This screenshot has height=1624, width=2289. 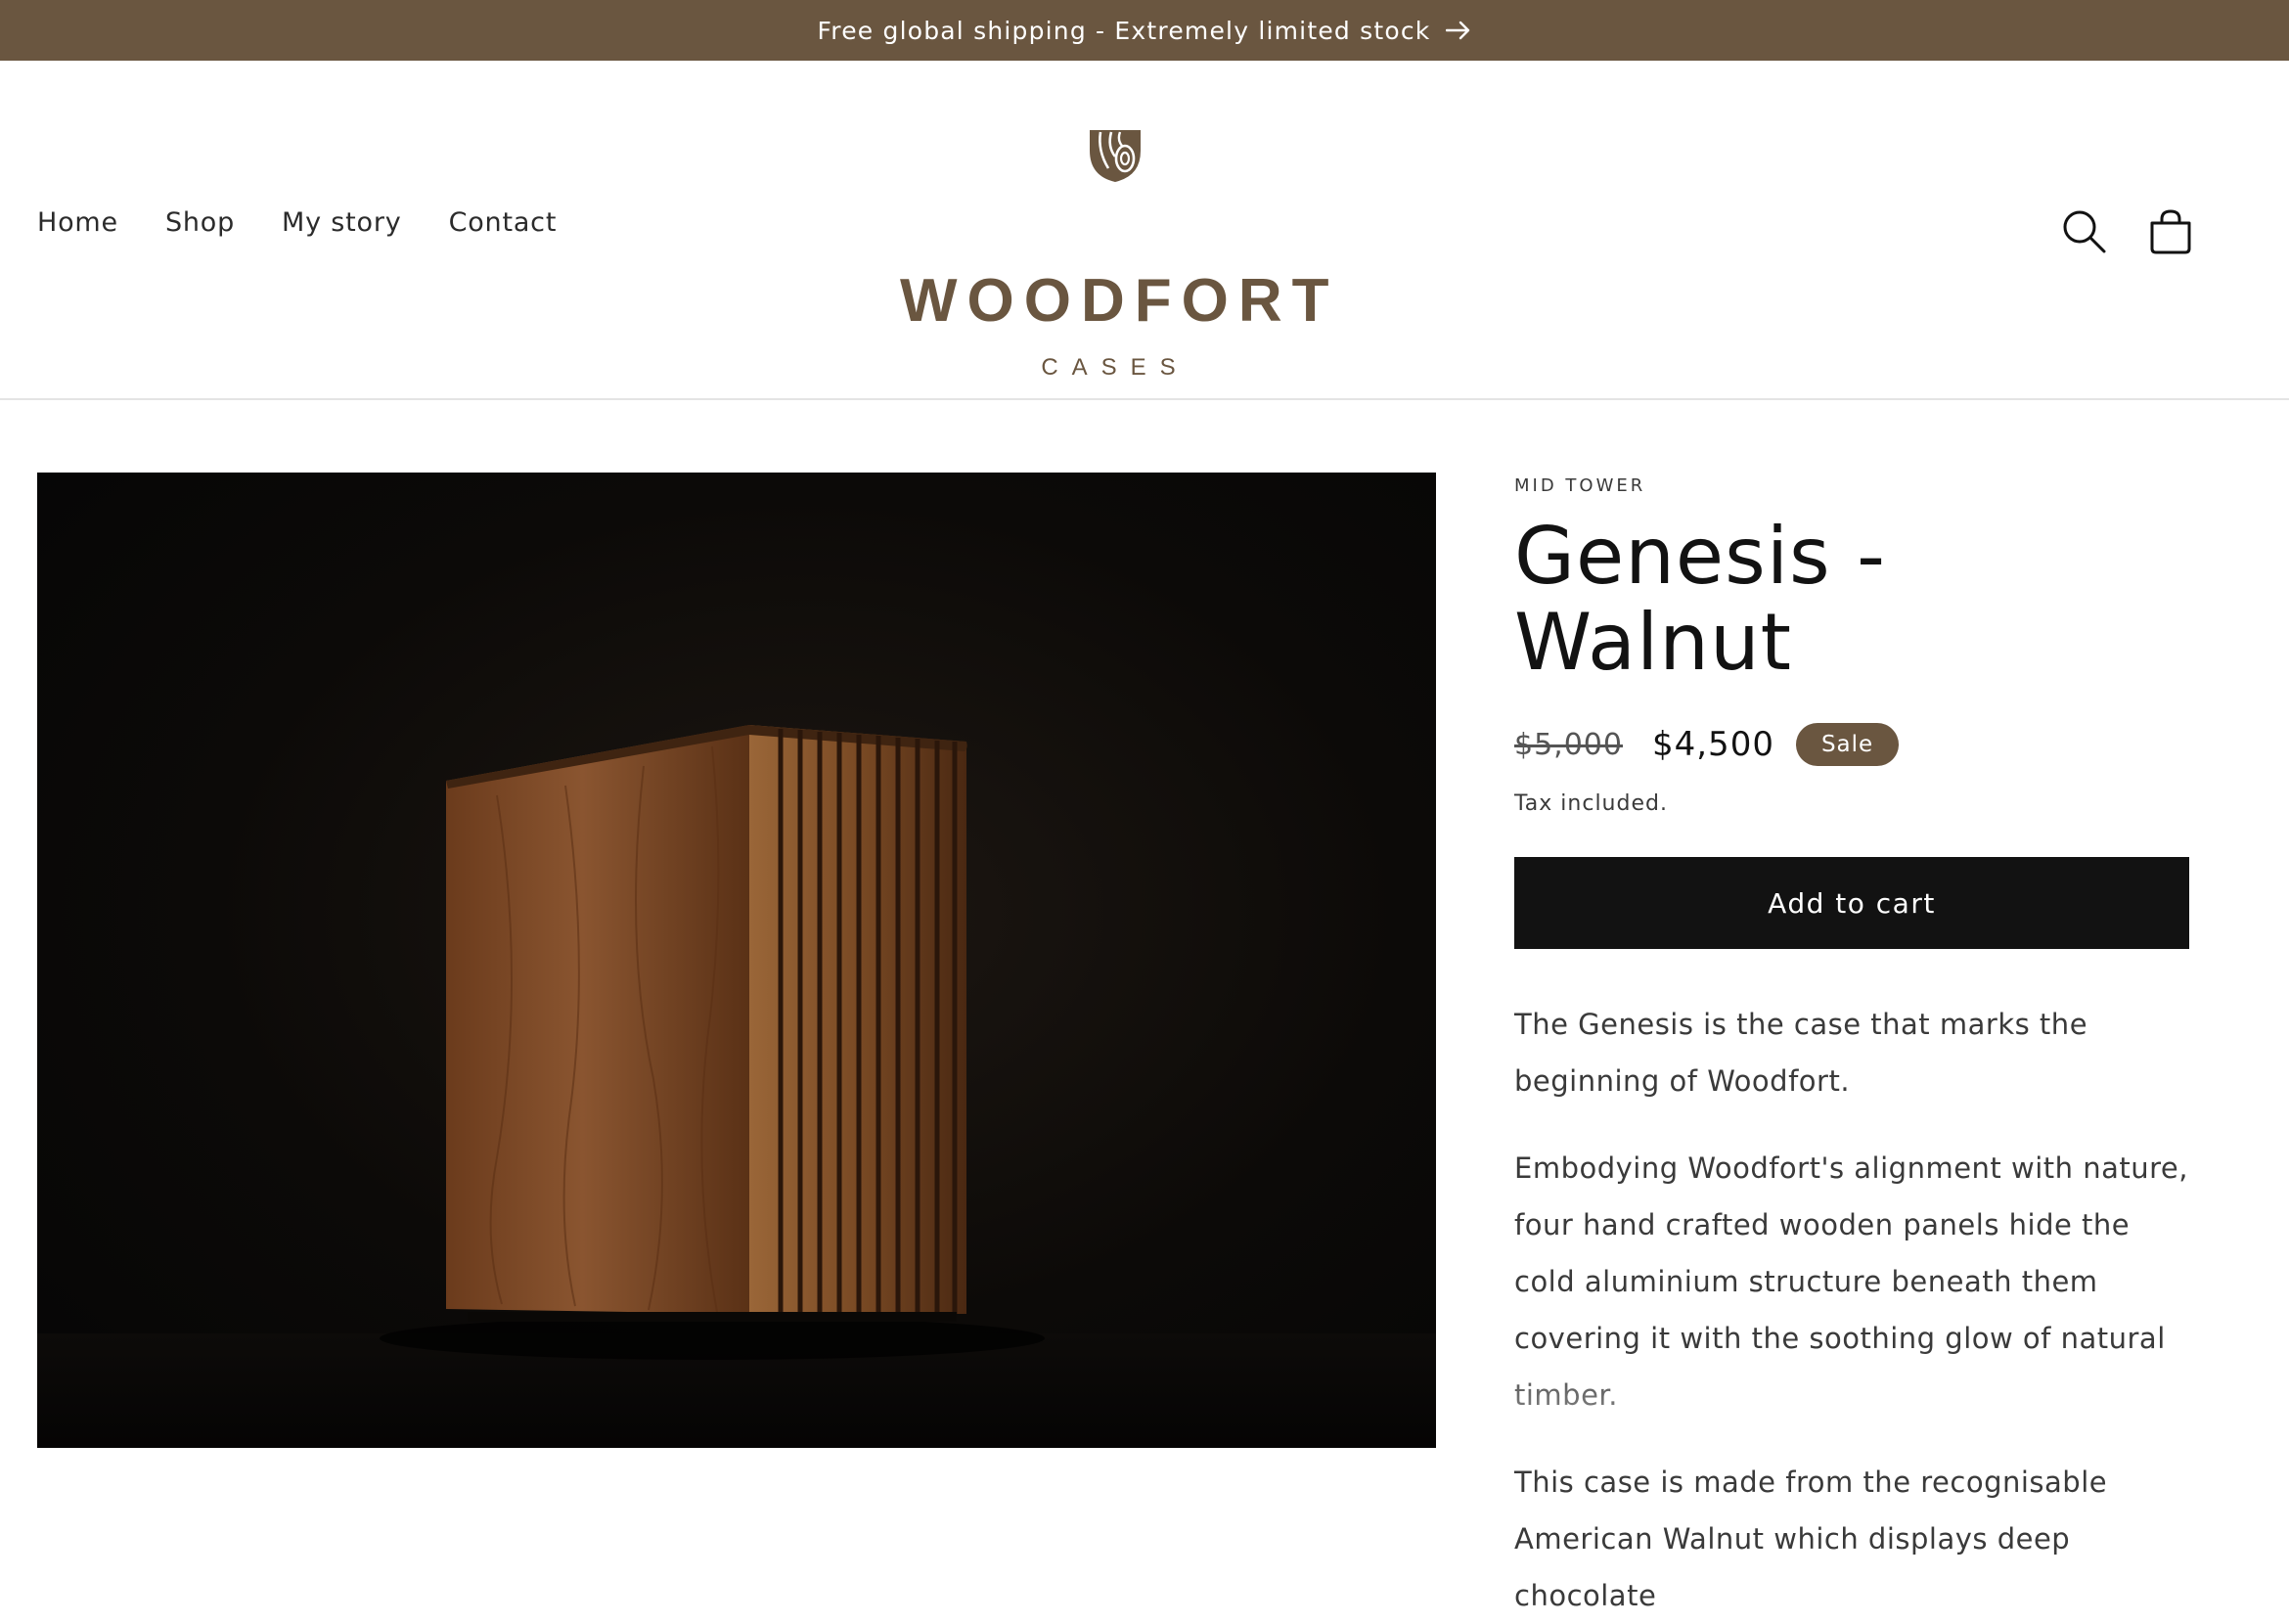 I want to click on nav-item-my-story: My story, so click(x=342, y=222).